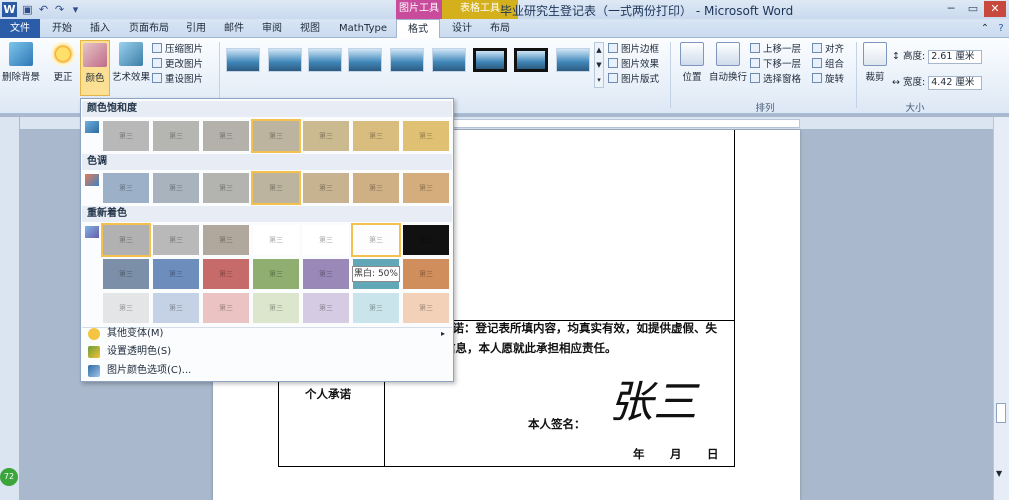  Describe the element at coordinates (995, 9) in the screenshot. I see `close-icon: ✕` at that location.